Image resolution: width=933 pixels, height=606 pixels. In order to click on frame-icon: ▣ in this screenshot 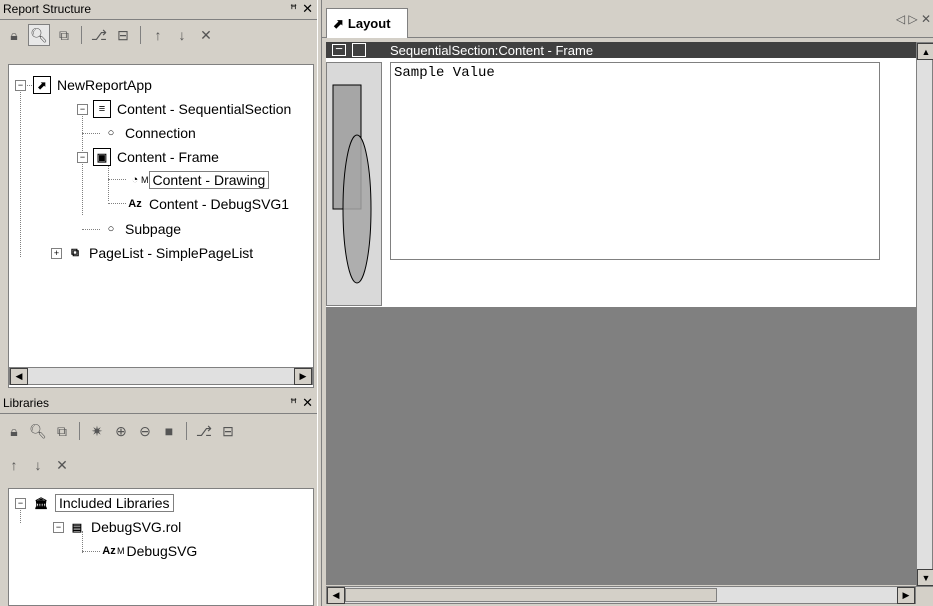, I will do `click(102, 157)`.